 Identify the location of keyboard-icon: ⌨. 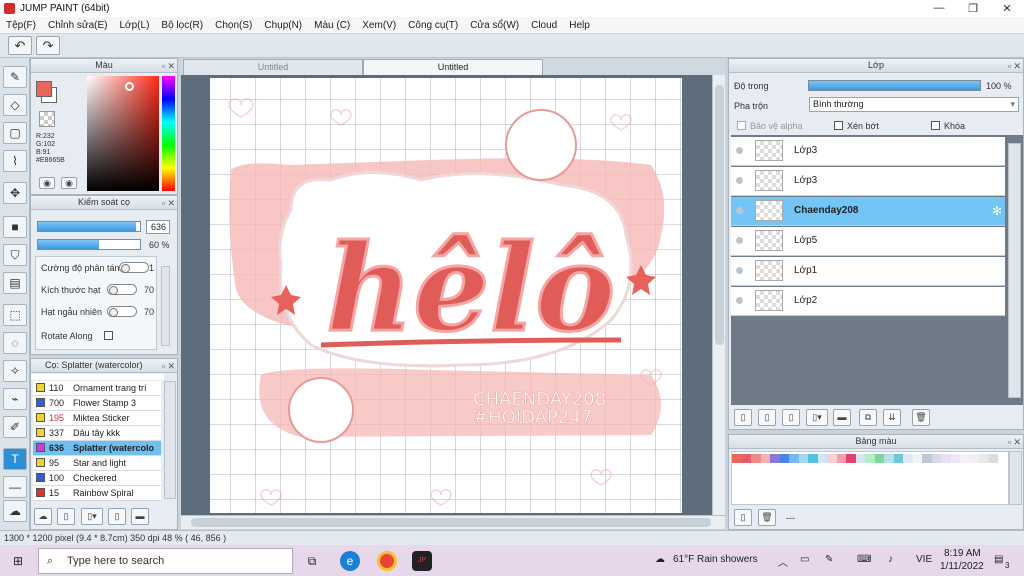
(864, 559).